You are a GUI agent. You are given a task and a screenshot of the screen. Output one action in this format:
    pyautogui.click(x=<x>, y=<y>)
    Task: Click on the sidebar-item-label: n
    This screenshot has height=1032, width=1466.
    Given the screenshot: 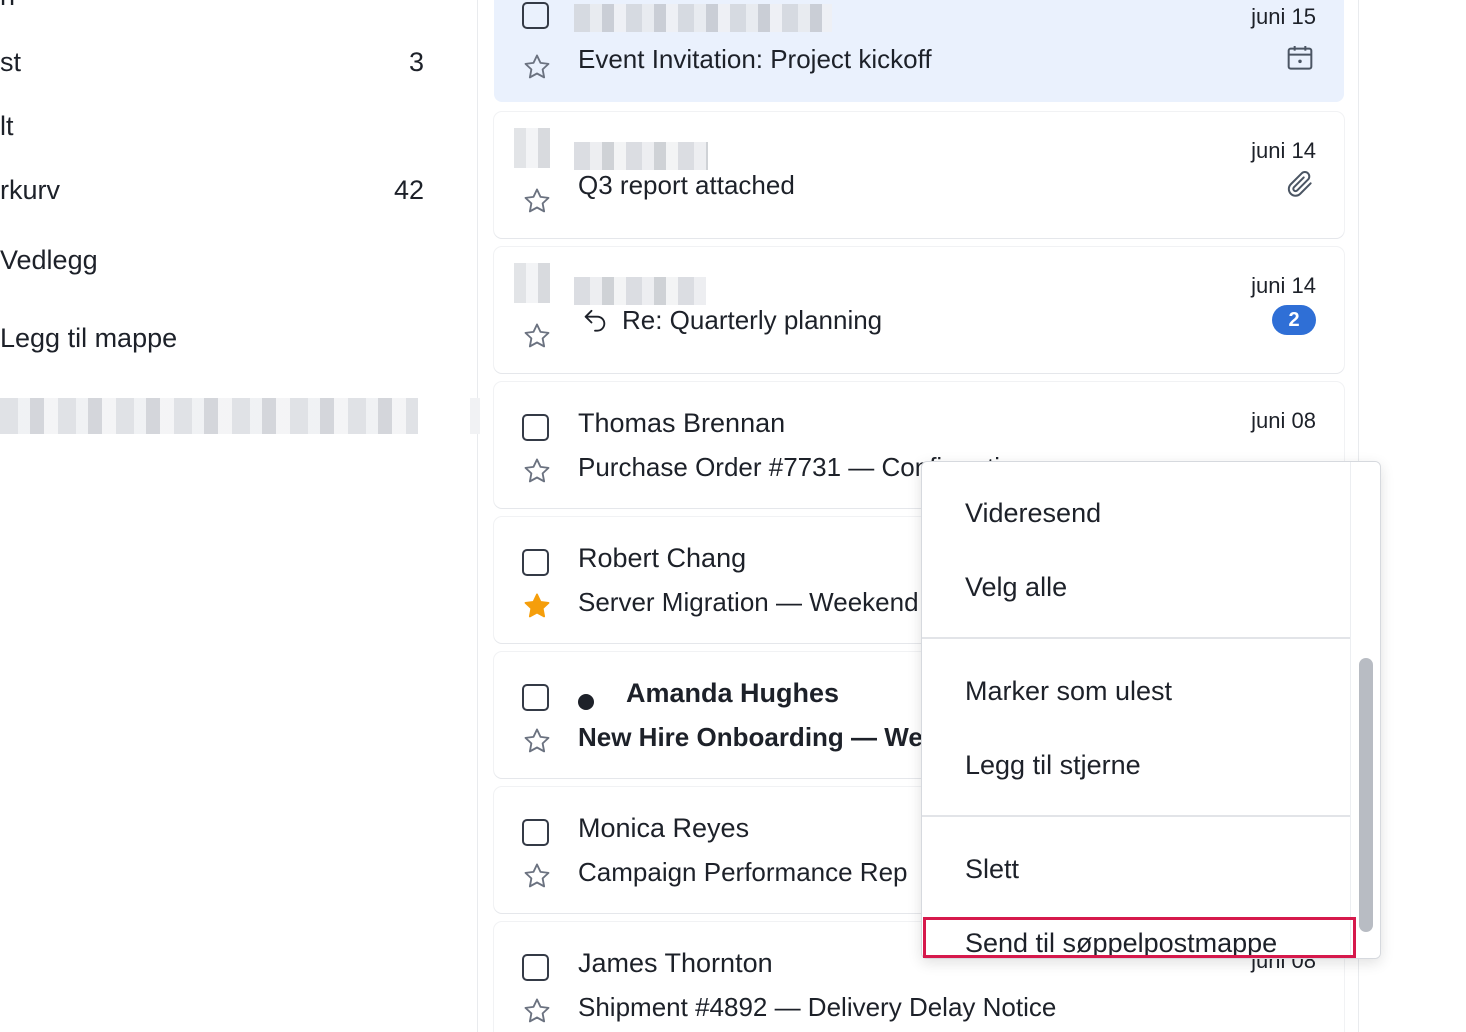 What is the action you would take?
    pyautogui.click(x=7, y=6)
    